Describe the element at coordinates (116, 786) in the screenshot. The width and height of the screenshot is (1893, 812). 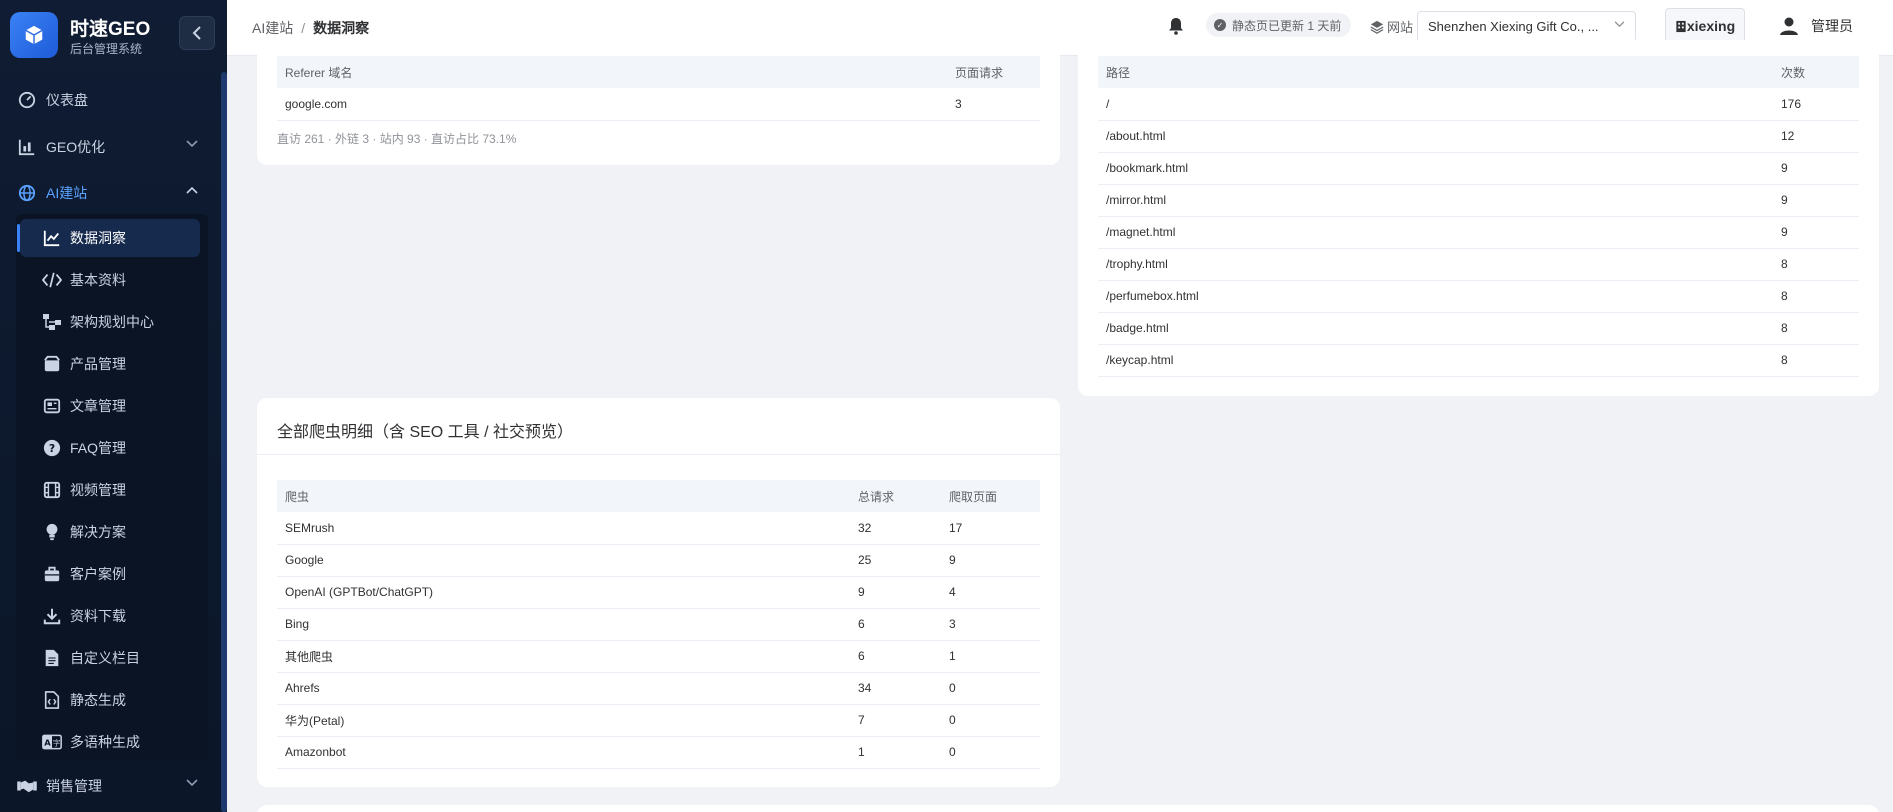
I see `sidebar-item-sales: 销售管理` at that location.